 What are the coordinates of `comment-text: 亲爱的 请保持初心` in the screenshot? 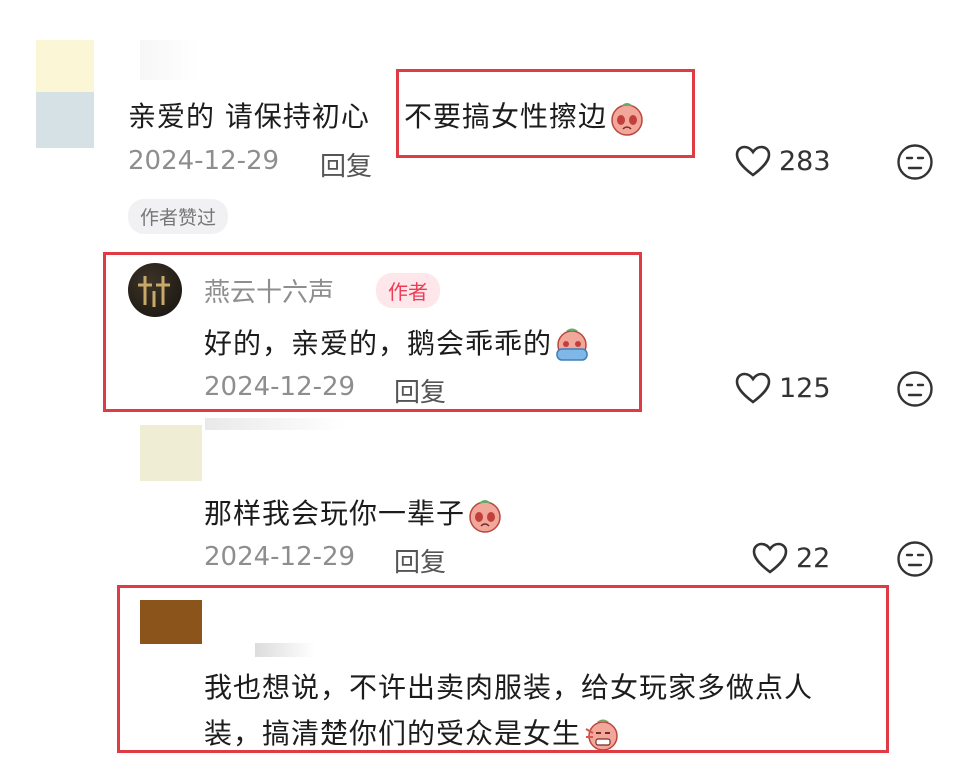 It's located at (249, 116).